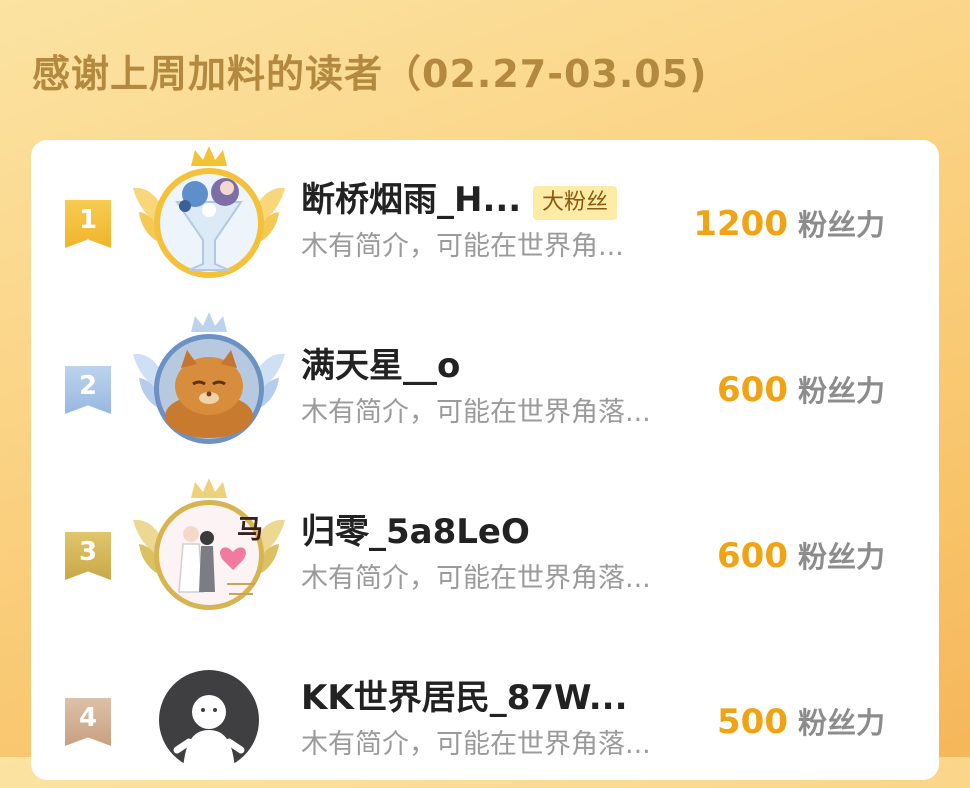 The width and height of the screenshot is (970, 788). What do you see at coordinates (752, 722) in the screenshot?
I see `fan-power-value-4: 500` at bounding box center [752, 722].